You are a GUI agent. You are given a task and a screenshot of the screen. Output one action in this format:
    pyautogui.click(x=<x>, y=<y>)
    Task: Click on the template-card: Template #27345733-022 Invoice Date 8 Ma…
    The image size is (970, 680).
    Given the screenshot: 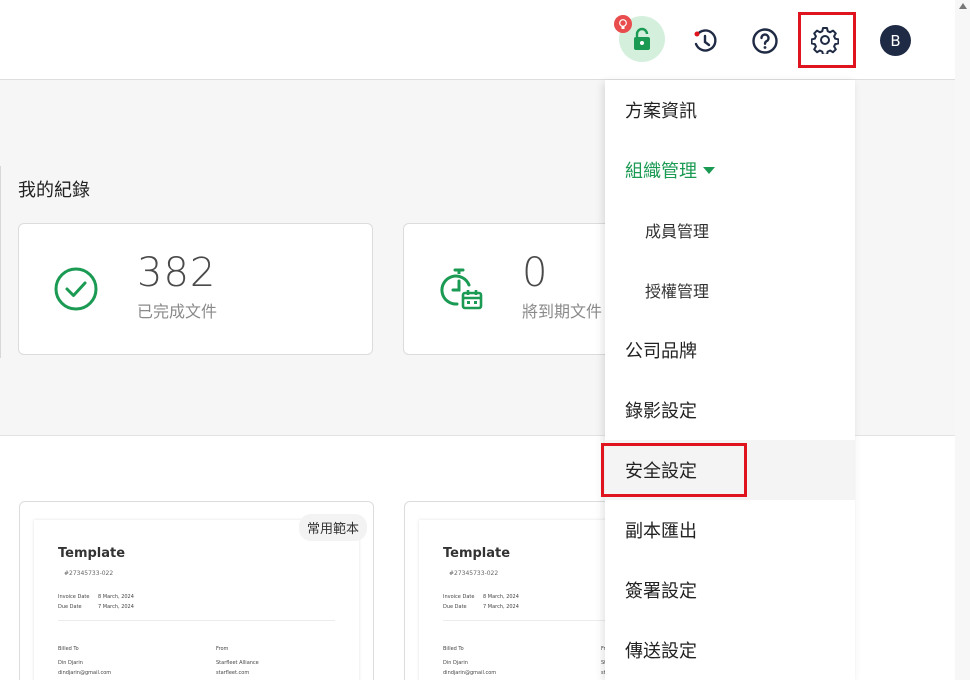 What is the action you would take?
    pyautogui.click(x=196, y=590)
    